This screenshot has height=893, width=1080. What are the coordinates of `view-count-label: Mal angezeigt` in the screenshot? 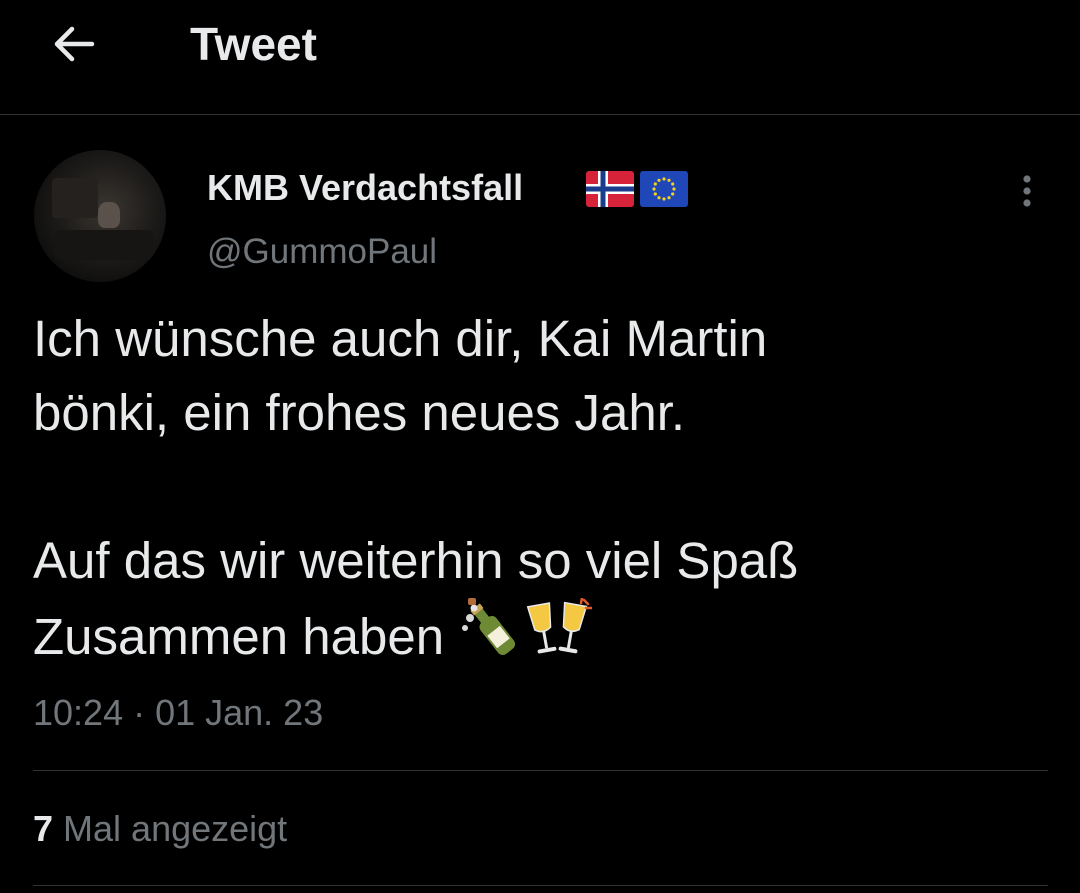 It's located at (175, 828).